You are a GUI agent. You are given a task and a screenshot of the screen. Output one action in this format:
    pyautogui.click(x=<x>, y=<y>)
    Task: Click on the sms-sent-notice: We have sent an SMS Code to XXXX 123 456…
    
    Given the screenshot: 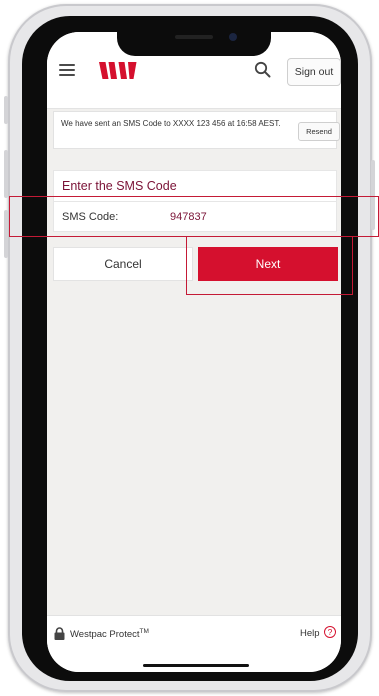 What is the action you would take?
    pyautogui.click(x=196, y=130)
    